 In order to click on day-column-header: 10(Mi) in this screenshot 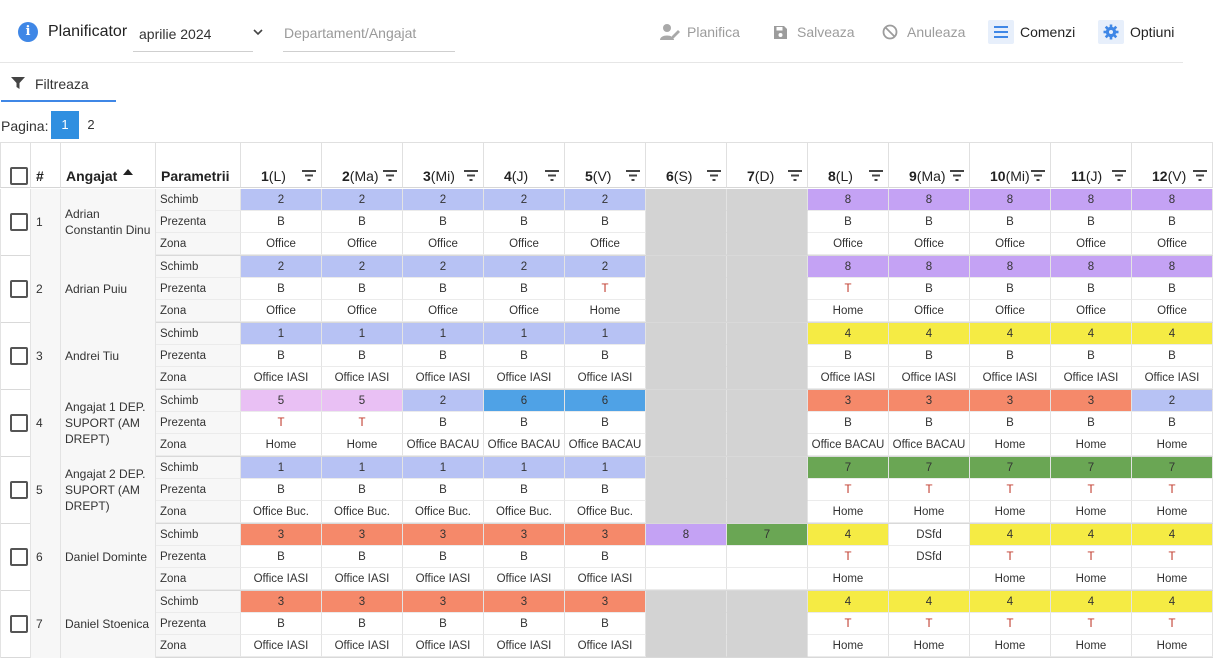, I will do `click(1010, 165)`.